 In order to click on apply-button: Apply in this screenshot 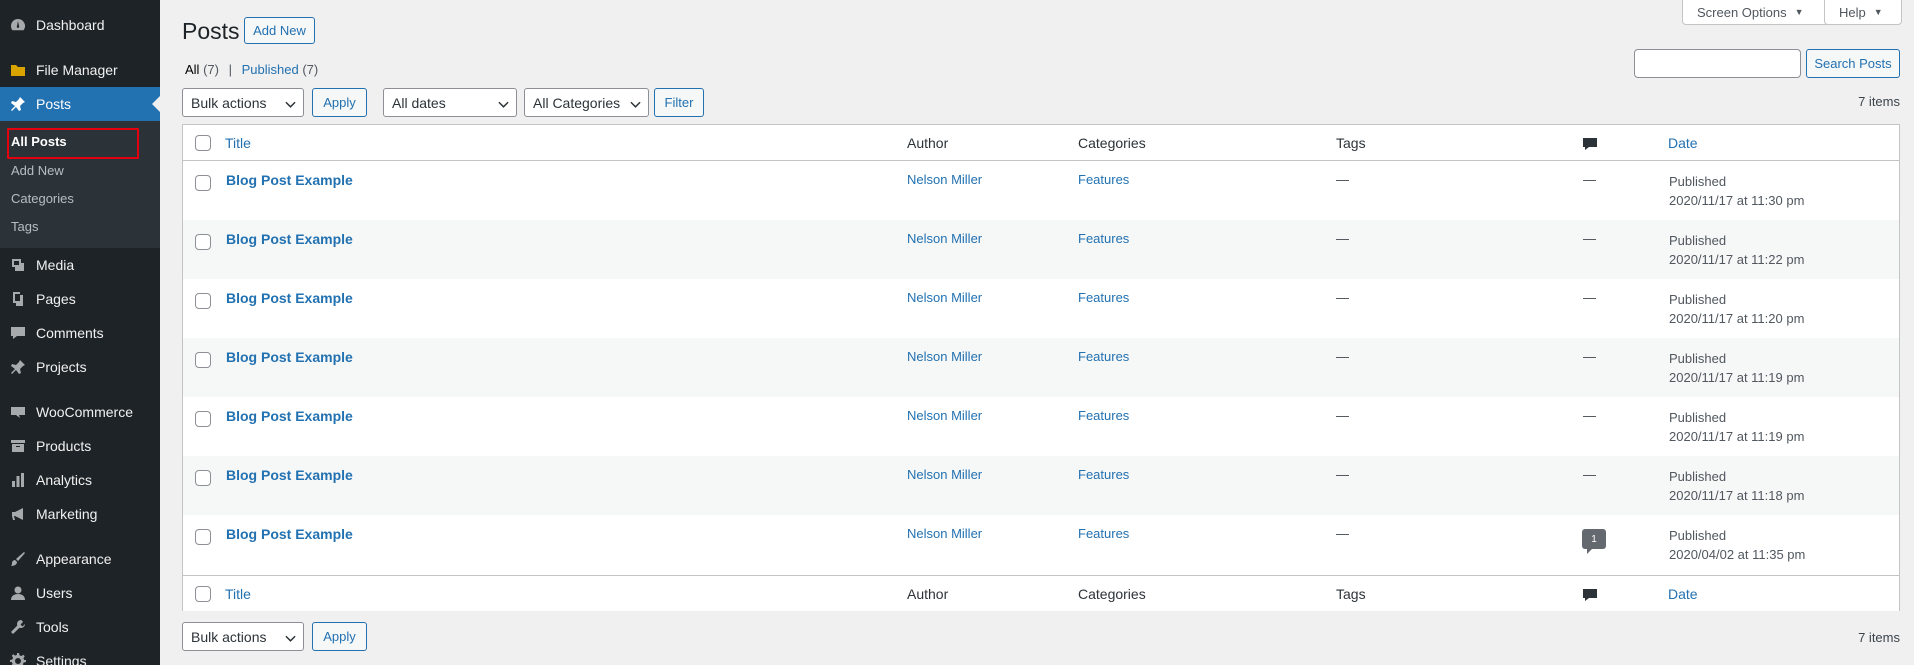, I will do `click(339, 102)`.